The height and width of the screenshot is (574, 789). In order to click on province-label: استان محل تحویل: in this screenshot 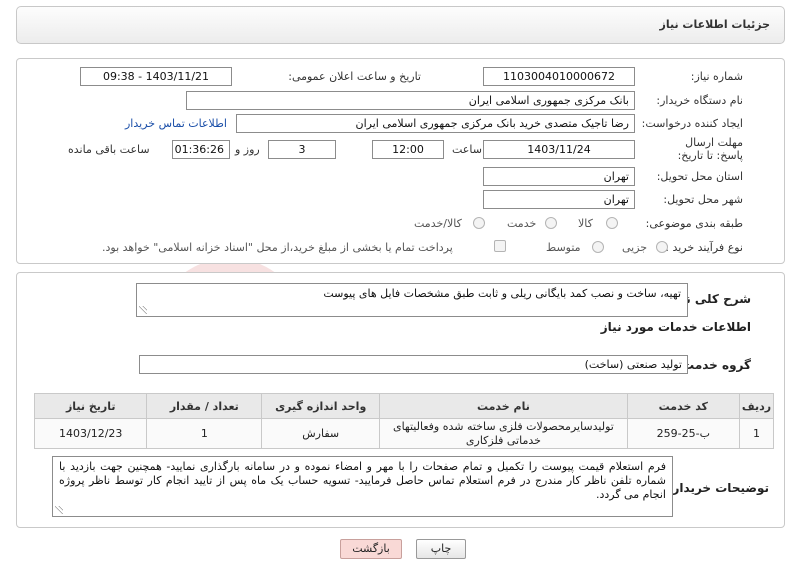, I will do `click(699, 176)`.